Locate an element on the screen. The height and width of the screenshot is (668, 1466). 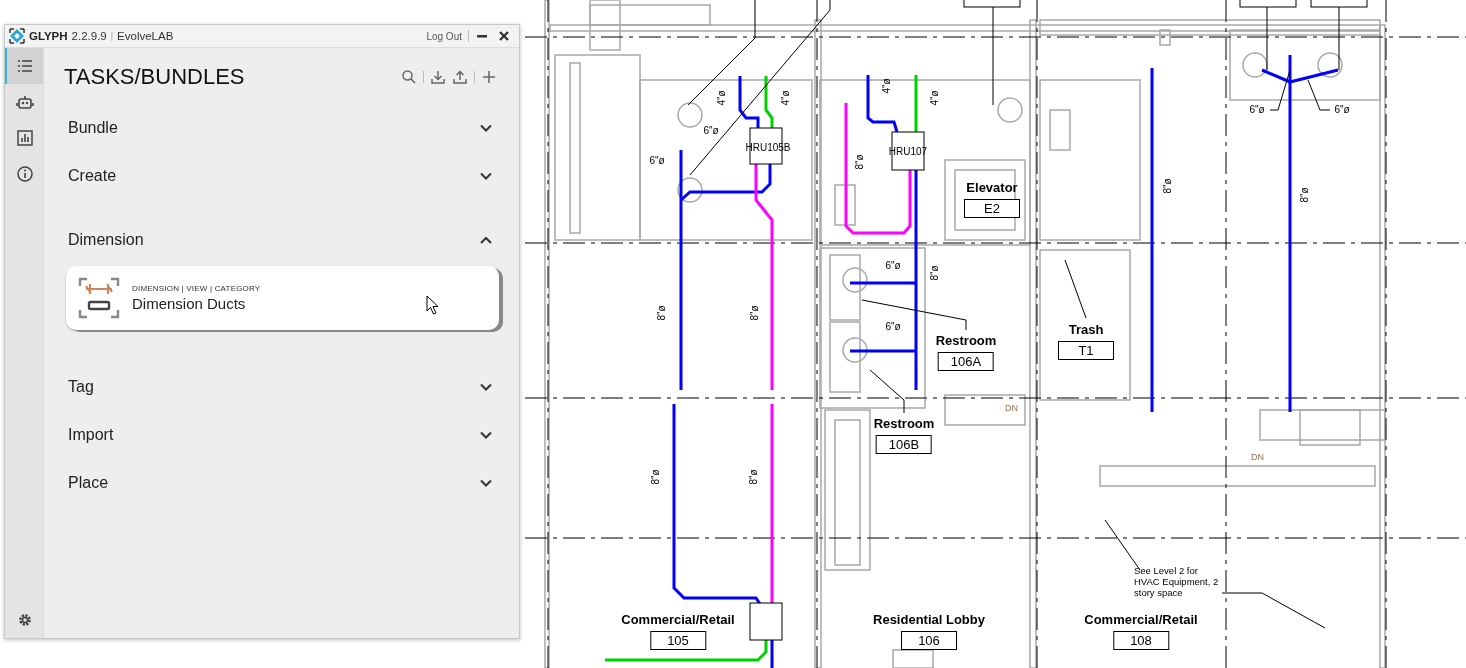
section-header: Tag is located at coordinates (280, 387).